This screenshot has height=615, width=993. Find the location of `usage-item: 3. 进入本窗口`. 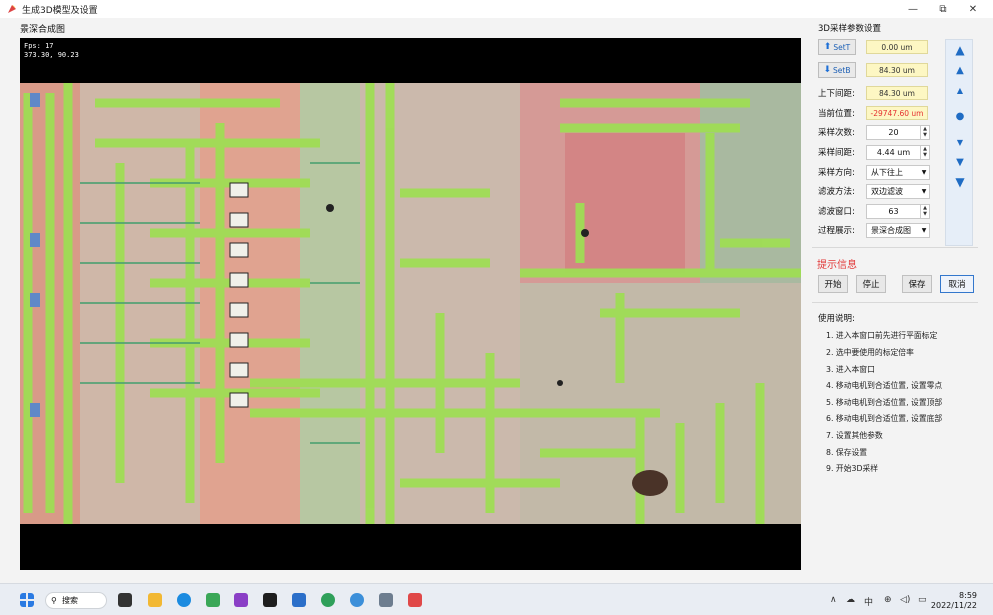

usage-item: 3. 进入本窗口 is located at coordinates (850, 369).